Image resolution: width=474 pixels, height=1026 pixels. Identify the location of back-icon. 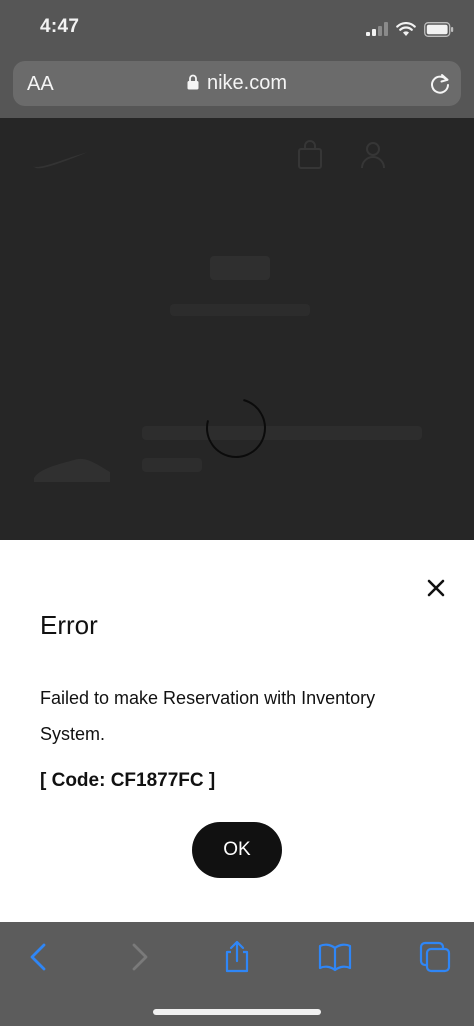
(39, 957).